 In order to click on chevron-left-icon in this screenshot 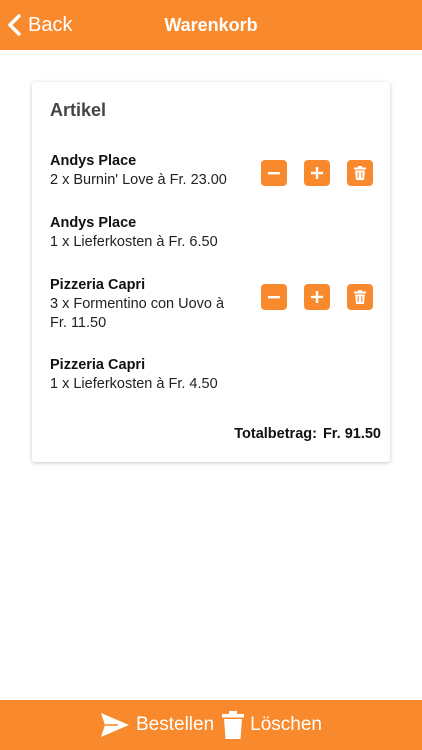, I will do `click(14, 25)`.